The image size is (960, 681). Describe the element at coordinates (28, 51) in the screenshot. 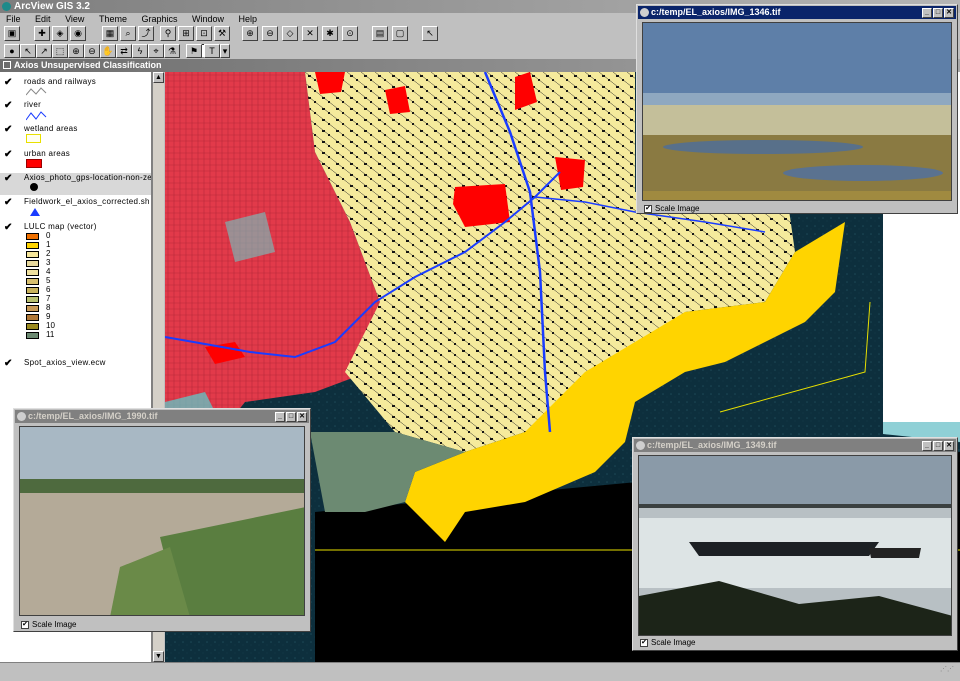

I see `pointer-icon: ↖` at that location.